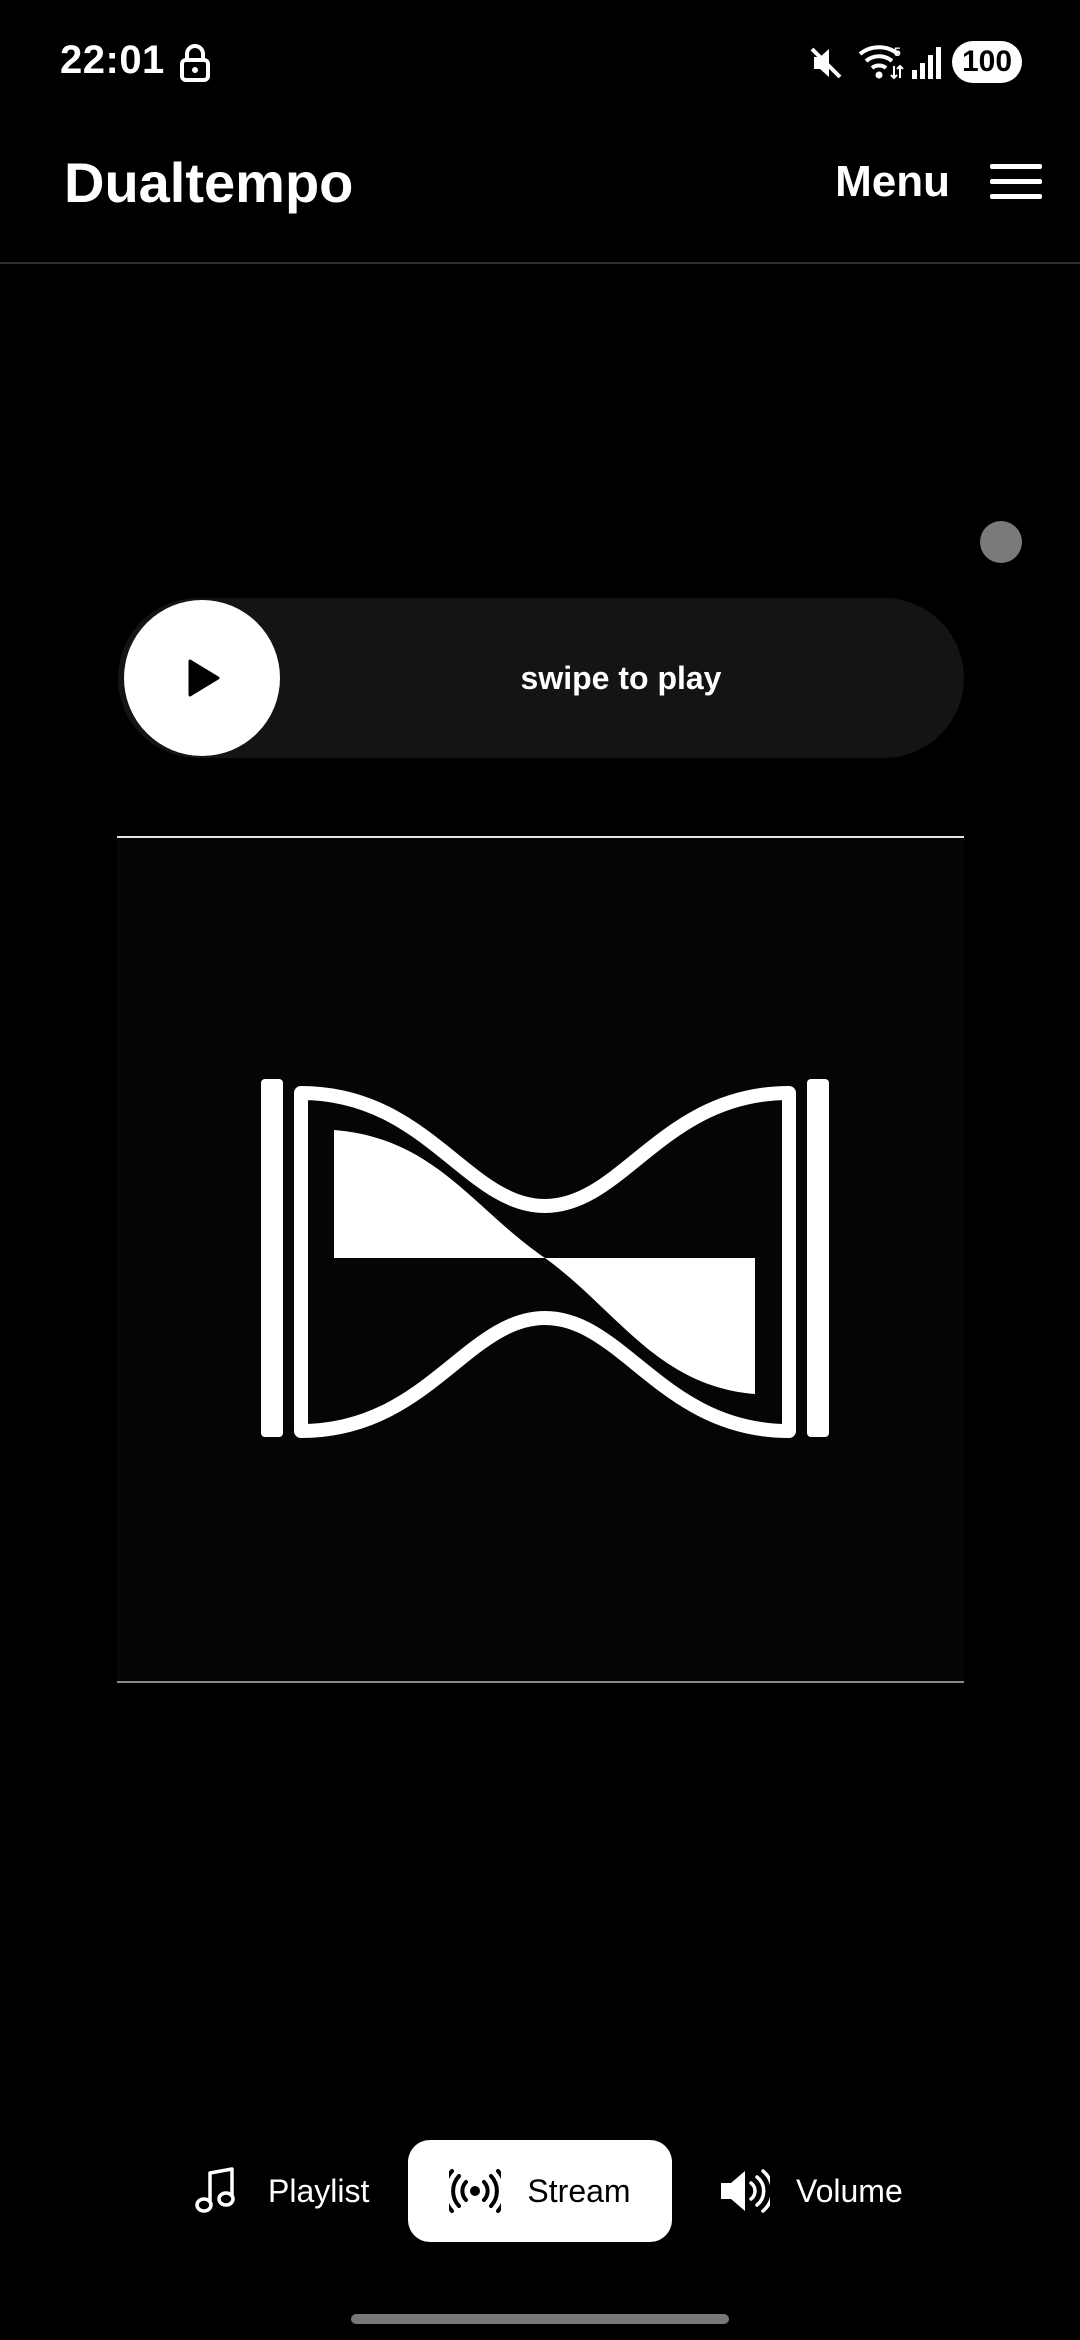 The image size is (1080, 2340). What do you see at coordinates (540, 60) in the screenshot?
I see `status-bar: 22:01 5 100` at bounding box center [540, 60].